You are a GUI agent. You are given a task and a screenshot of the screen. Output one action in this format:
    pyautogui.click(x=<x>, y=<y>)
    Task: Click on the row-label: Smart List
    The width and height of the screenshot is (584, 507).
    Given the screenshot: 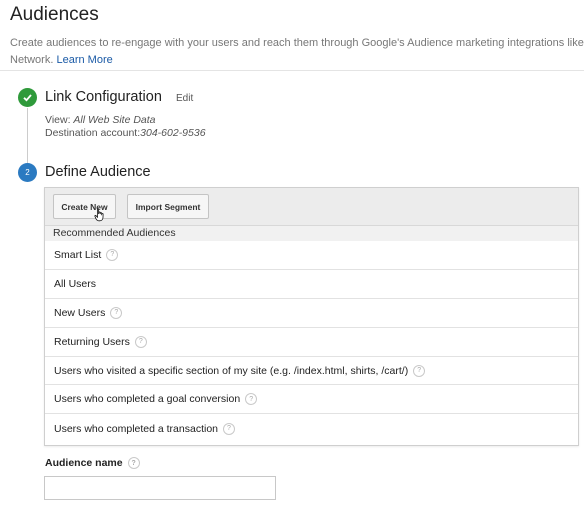 What is the action you would take?
    pyautogui.click(x=78, y=254)
    